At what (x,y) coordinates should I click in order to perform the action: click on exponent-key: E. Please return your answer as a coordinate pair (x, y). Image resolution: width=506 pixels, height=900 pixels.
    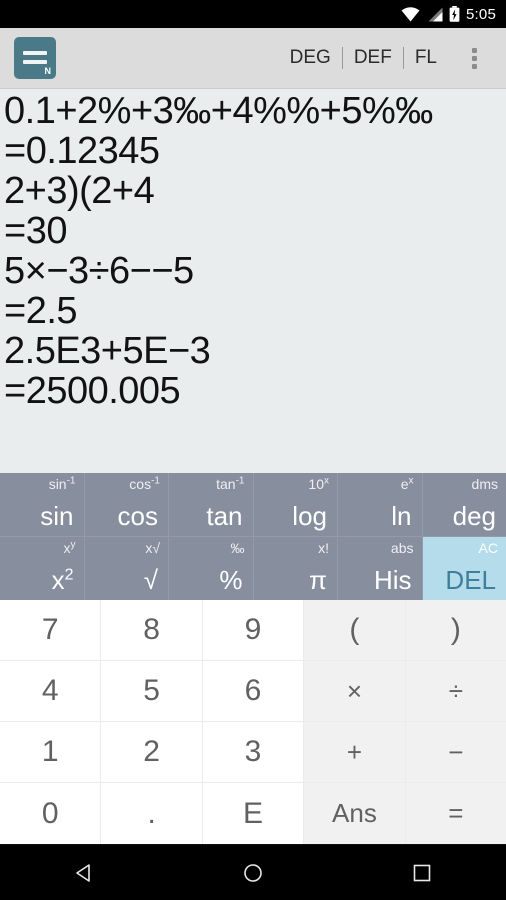
    Looking at the image, I should click on (253, 813).